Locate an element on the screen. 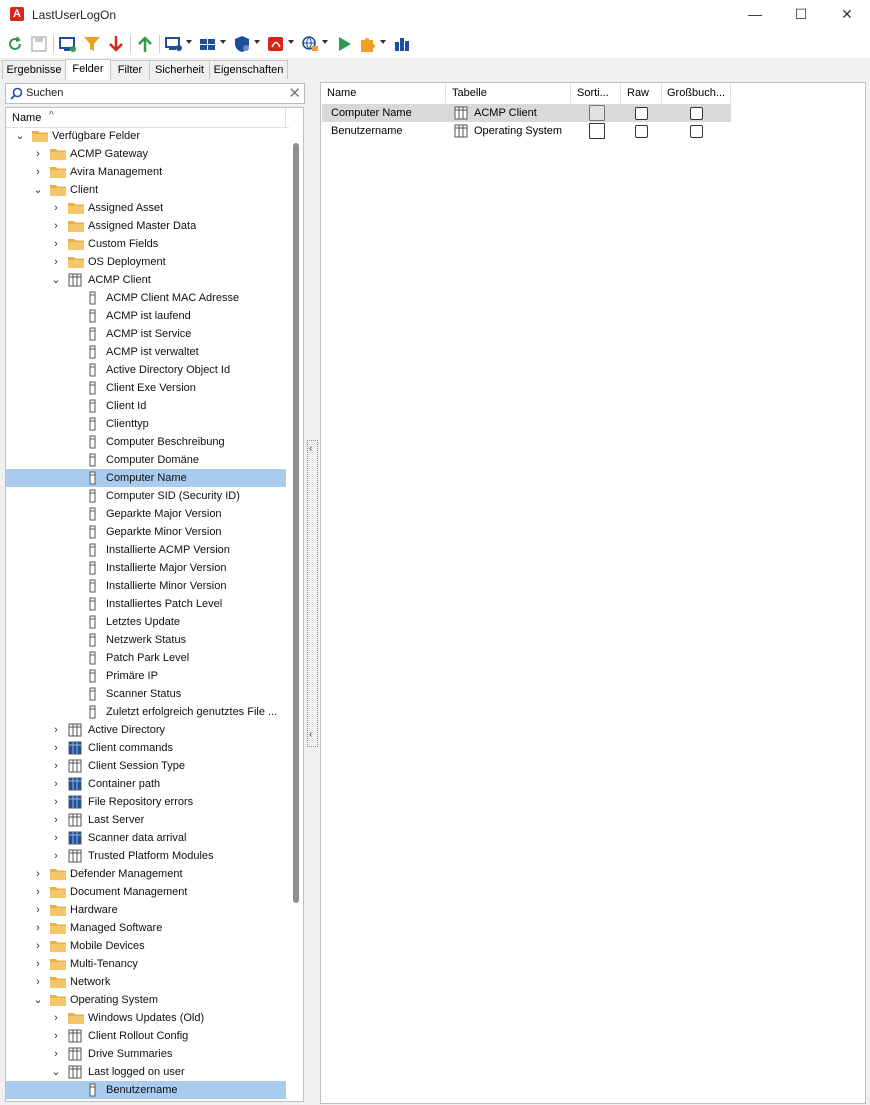 Image resolution: width=870 pixels, height=1105 pixels. tree-item: › Drive Summaries is located at coordinates (146, 1054).